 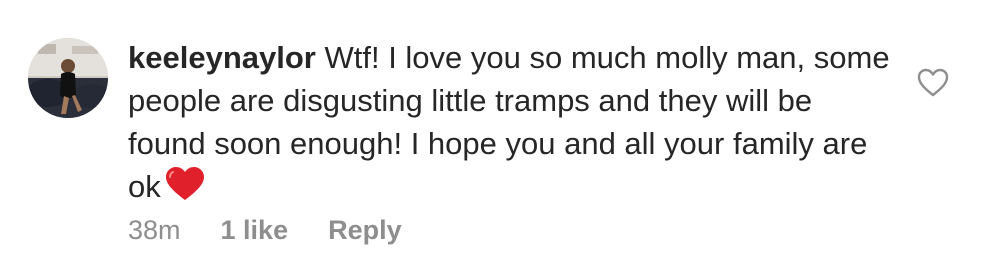 What do you see at coordinates (185, 184) in the screenshot?
I see `red-heart-emoji-icon` at bounding box center [185, 184].